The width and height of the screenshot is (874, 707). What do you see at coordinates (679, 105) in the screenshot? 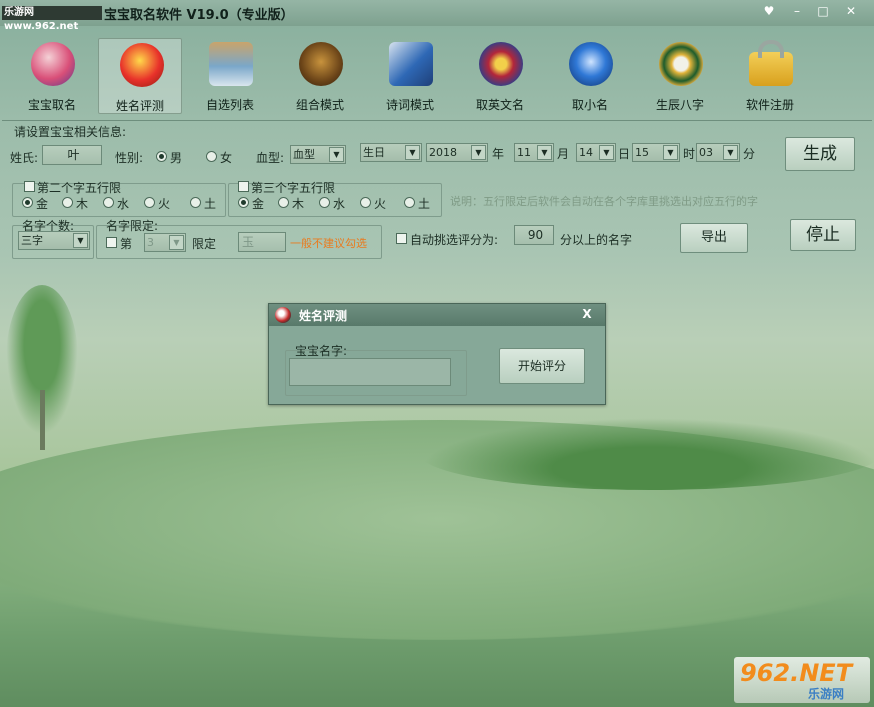
I see `tool-label: 生辰八字` at bounding box center [679, 105].